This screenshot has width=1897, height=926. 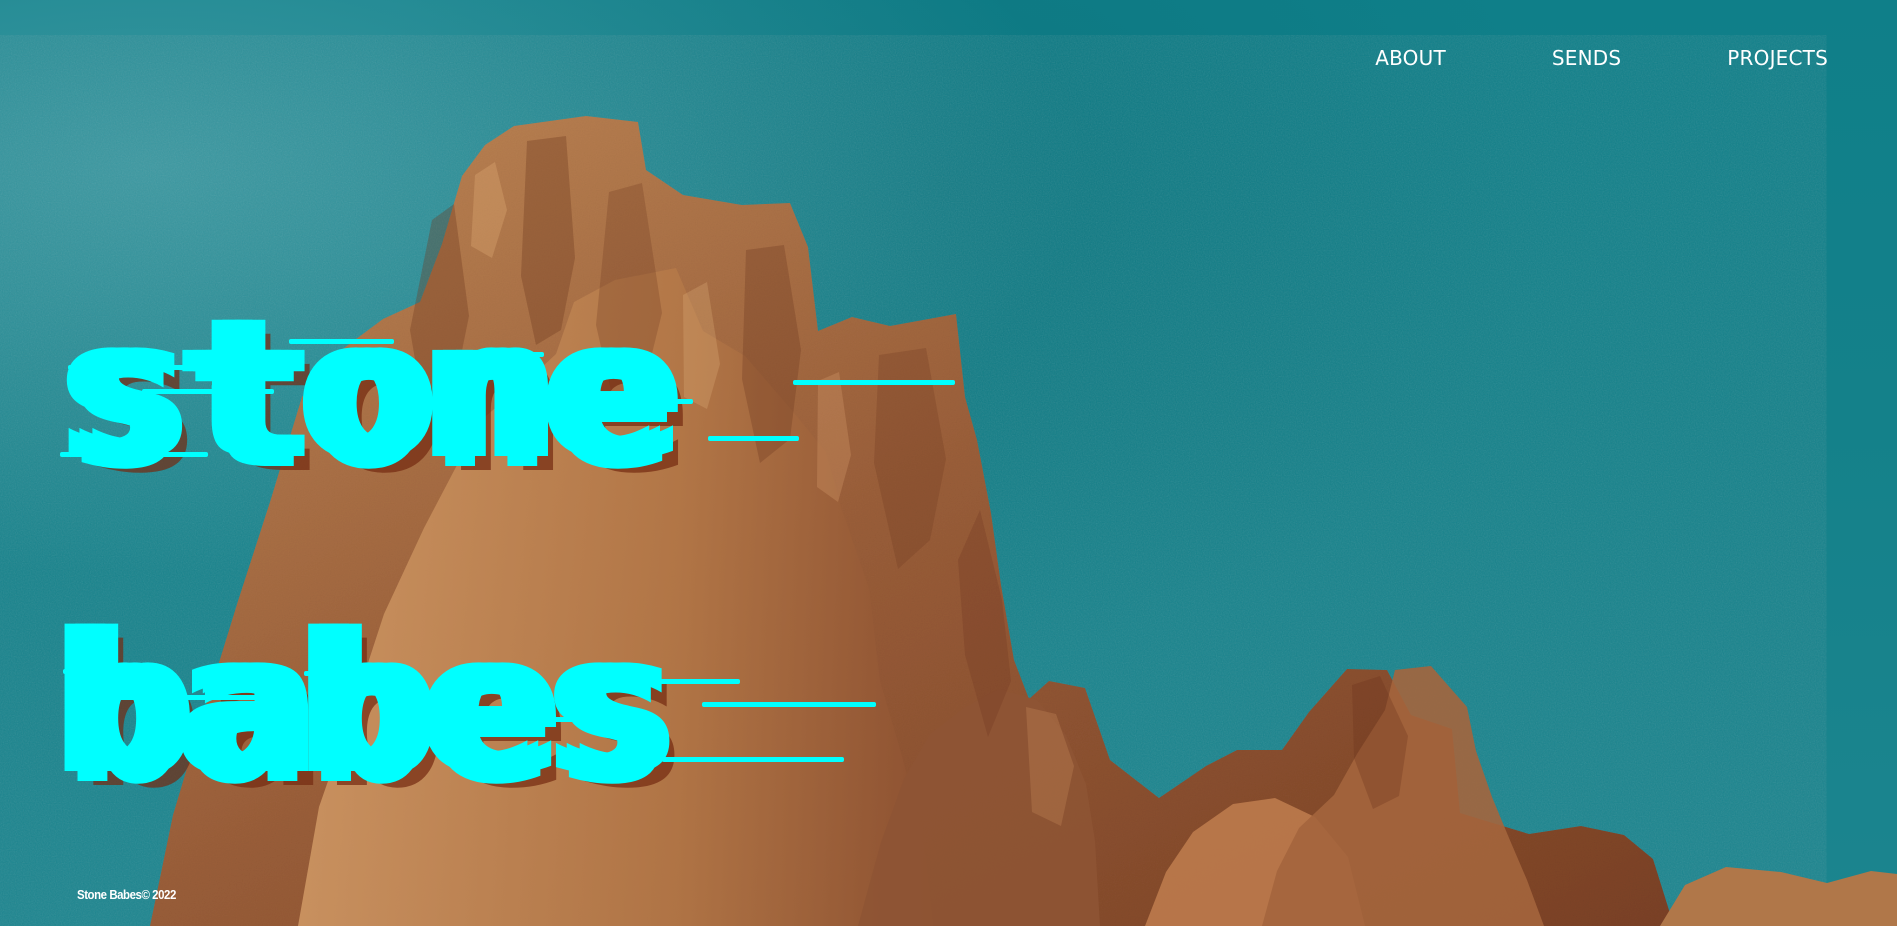 I want to click on nav-link-about: ABOUT, so click(x=1410, y=58).